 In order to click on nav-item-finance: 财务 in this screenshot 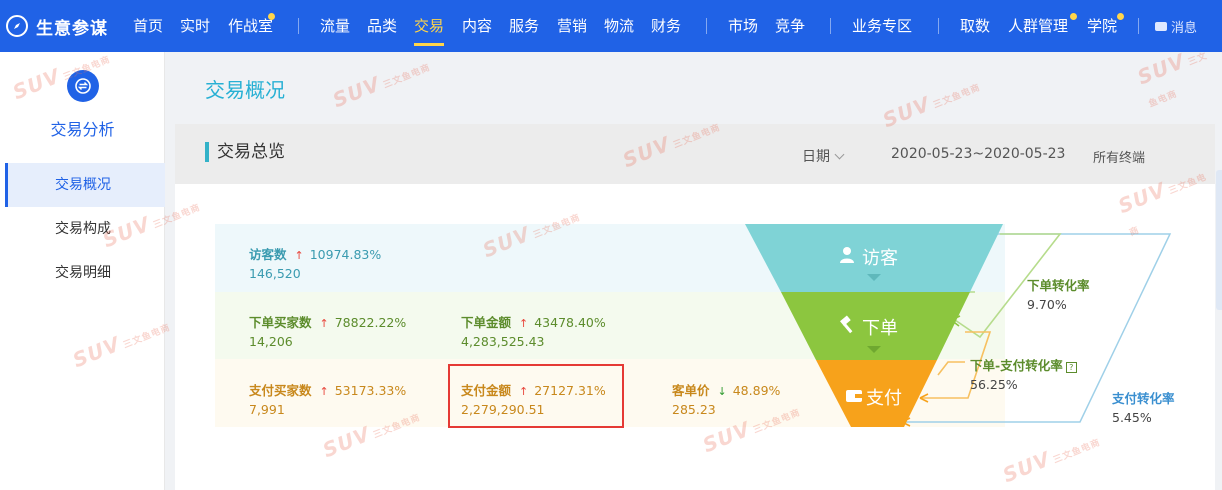, I will do `click(666, 26)`.